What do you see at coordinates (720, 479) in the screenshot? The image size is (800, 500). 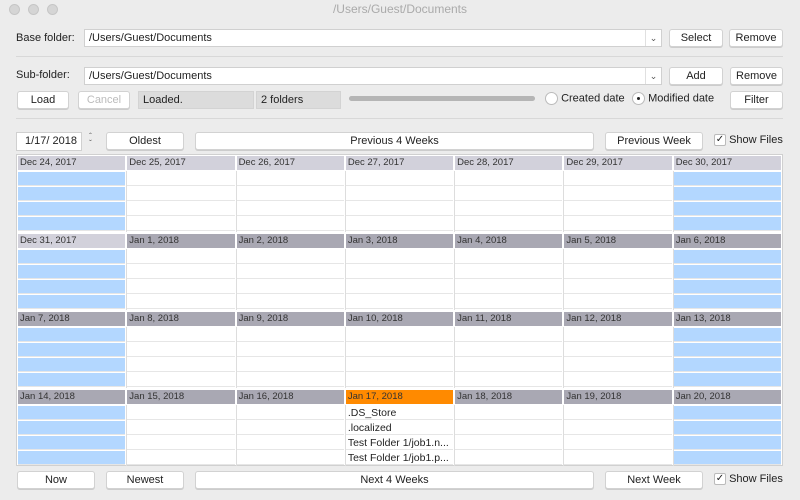 I see `checkmark-icon: ✓` at bounding box center [720, 479].